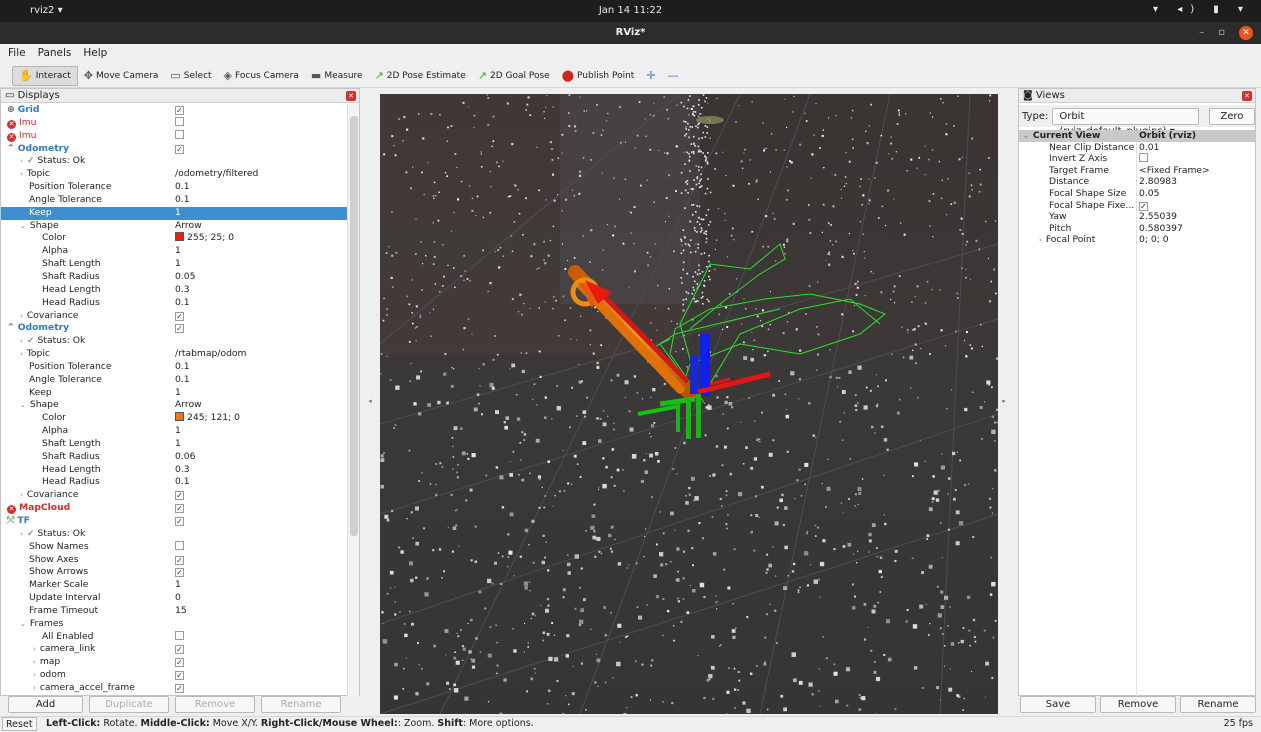 This screenshot has height=732, width=1261. I want to click on view-remove-button: Remove, so click(1138, 704).